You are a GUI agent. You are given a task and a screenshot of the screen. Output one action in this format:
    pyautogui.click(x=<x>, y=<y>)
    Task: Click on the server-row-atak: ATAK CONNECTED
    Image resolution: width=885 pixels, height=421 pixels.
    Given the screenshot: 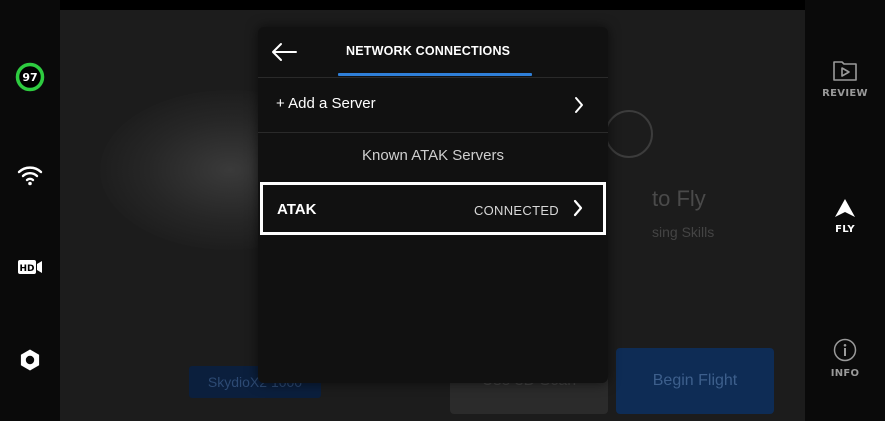 What is the action you would take?
    pyautogui.click(x=433, y=208)
    